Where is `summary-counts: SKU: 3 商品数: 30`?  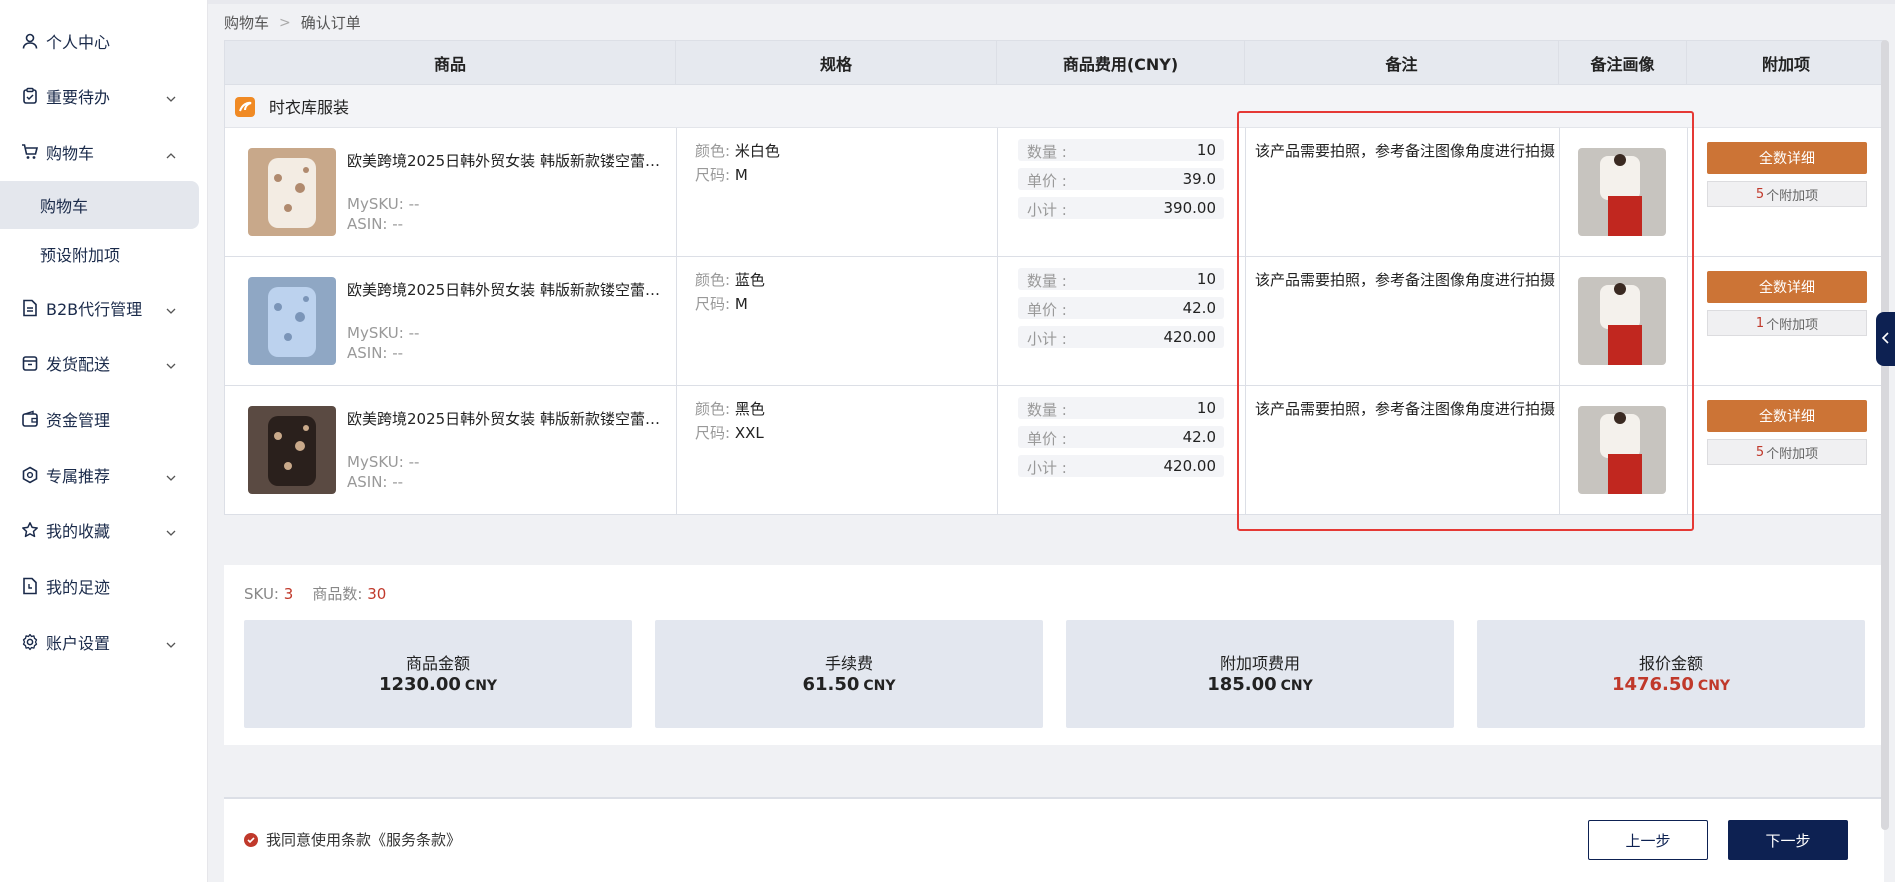
summary-counts: SKU: 3 商品数: 30 is located at coordinates (315, 593).